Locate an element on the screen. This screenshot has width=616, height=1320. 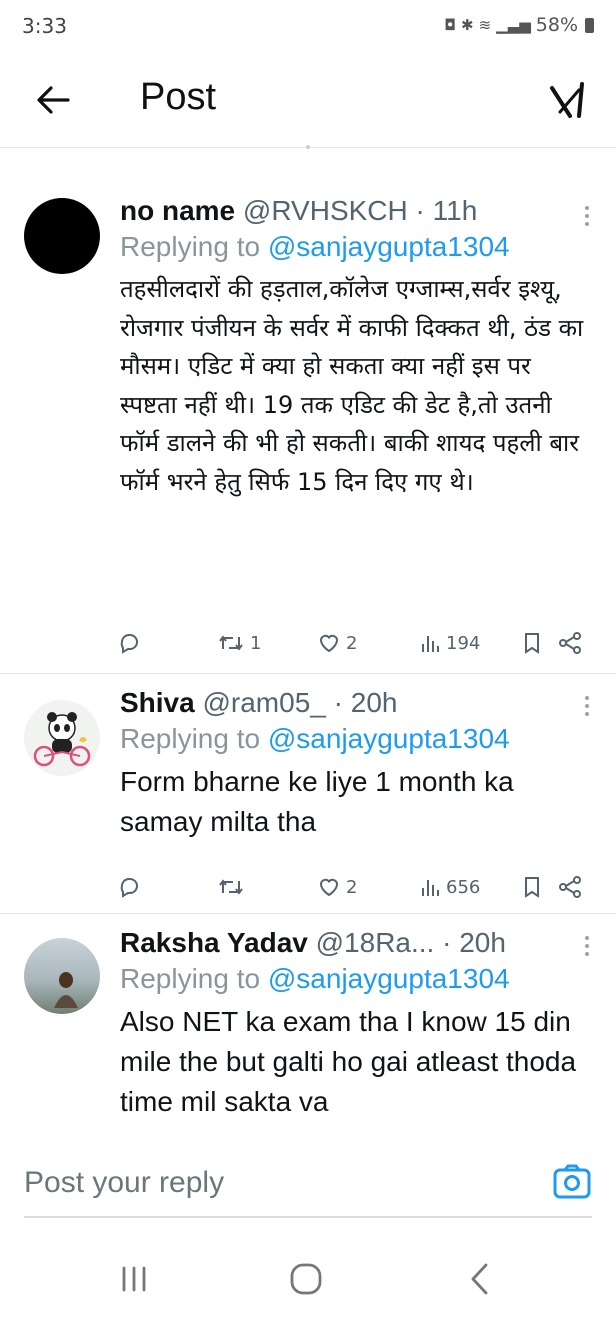
views-button: 194 is located at coordinates (450, 643).